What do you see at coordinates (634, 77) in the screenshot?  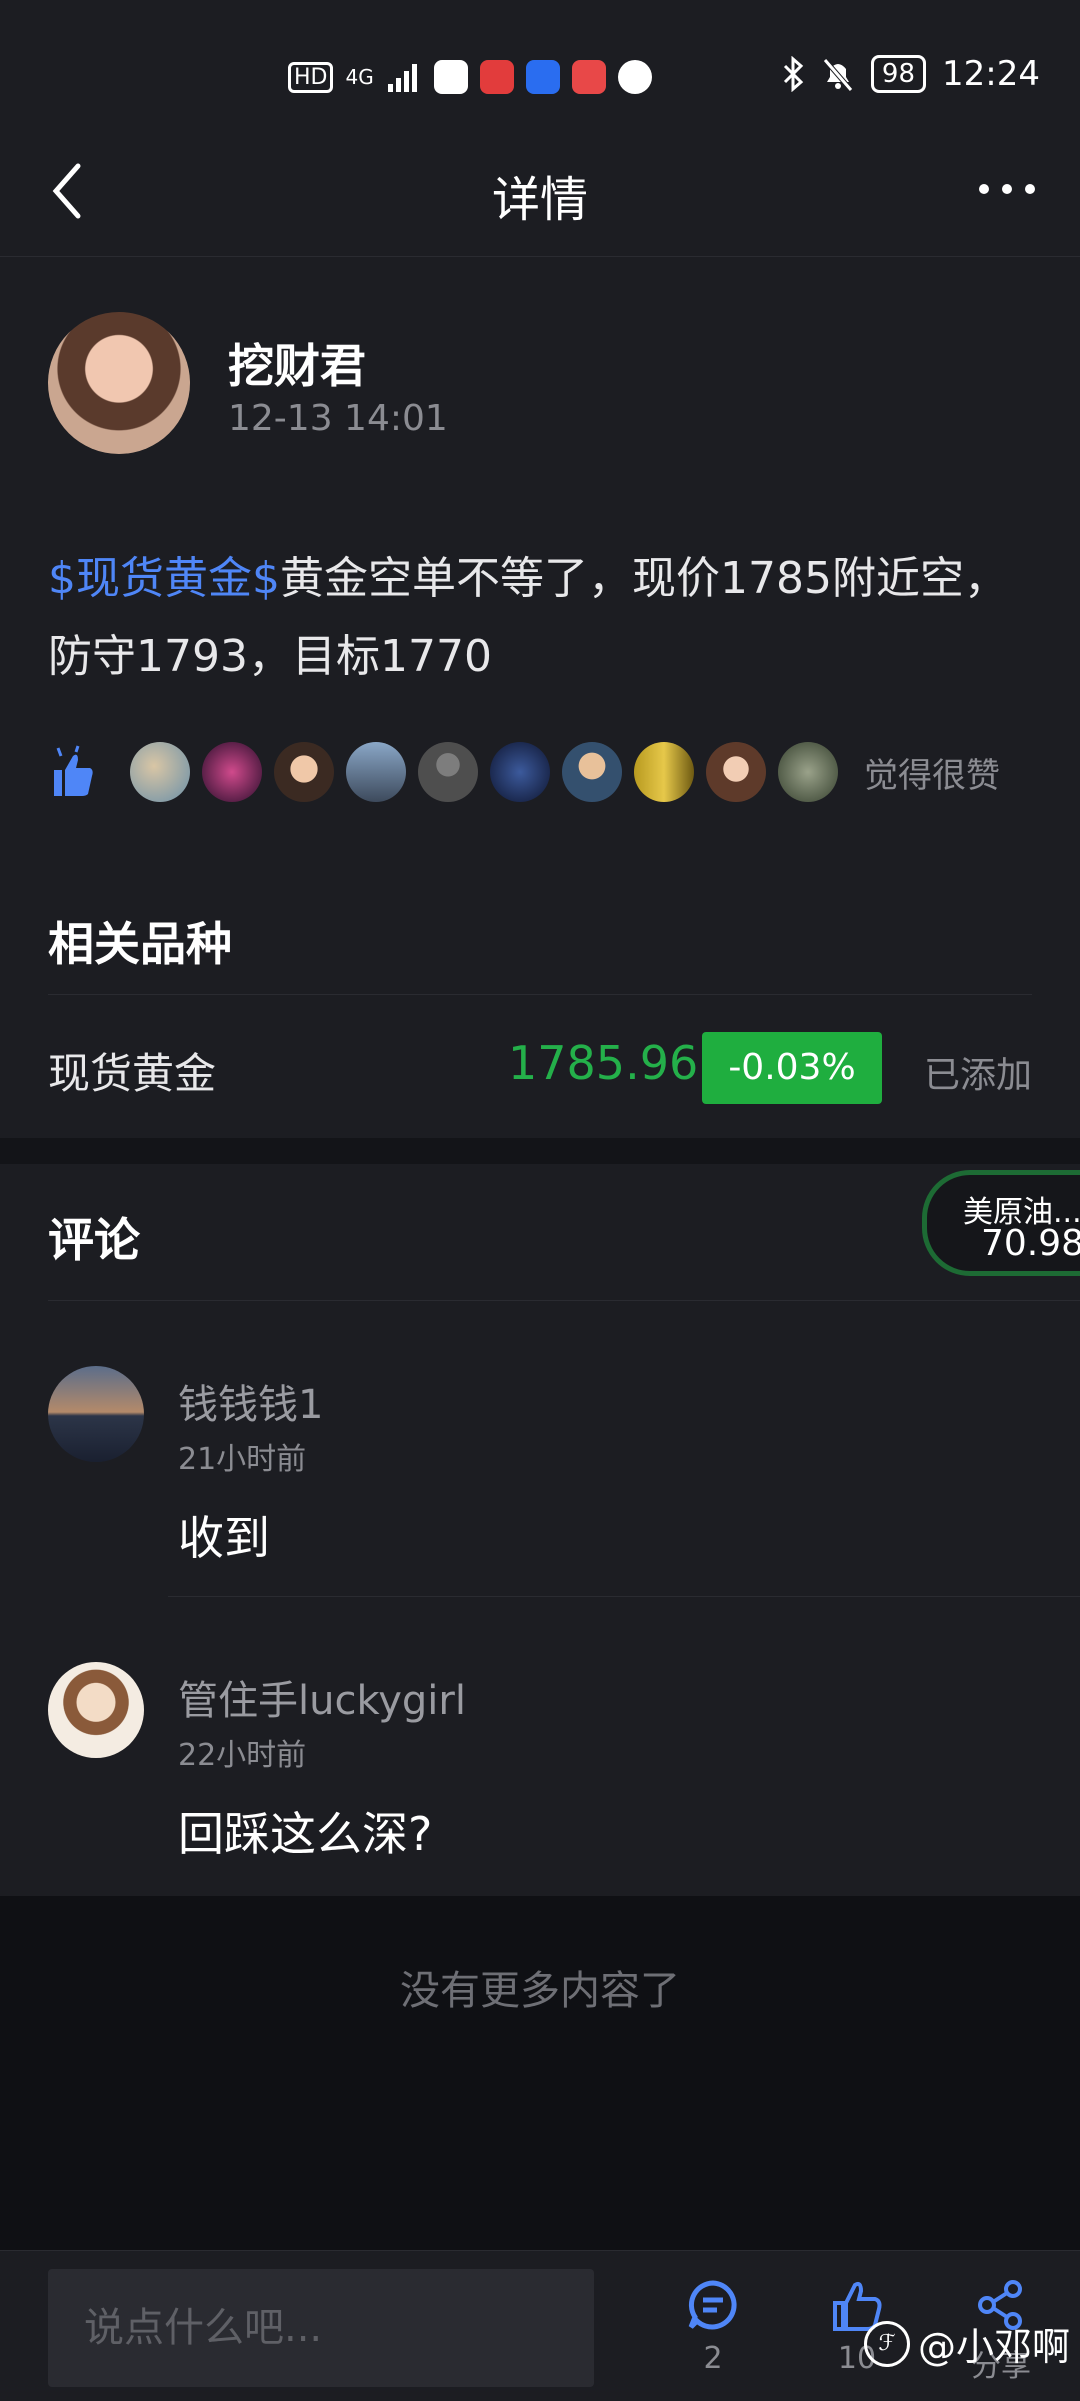 I see `ball-app-icon` at bounding box center [634, 77].